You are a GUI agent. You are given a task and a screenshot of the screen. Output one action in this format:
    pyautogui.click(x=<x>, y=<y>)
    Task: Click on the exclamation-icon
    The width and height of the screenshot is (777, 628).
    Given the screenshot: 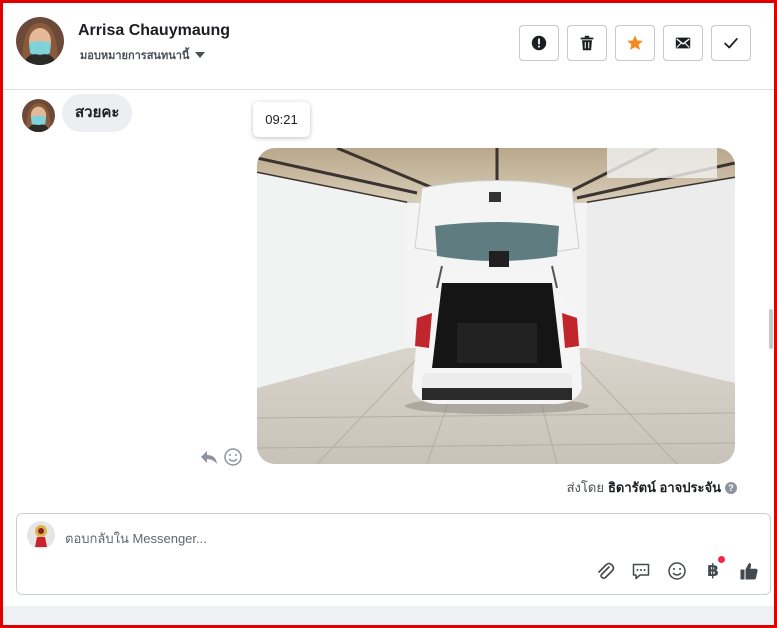 What is the action you would take?
    pyautogui.click(x=539, y=43)
    